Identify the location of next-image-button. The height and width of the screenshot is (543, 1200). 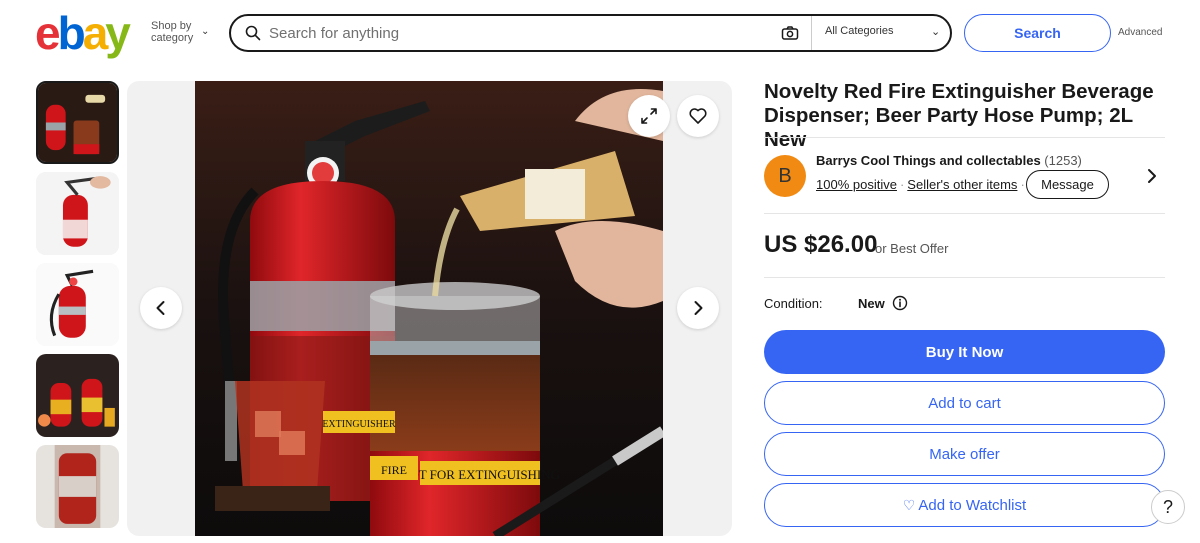
(698, 308).